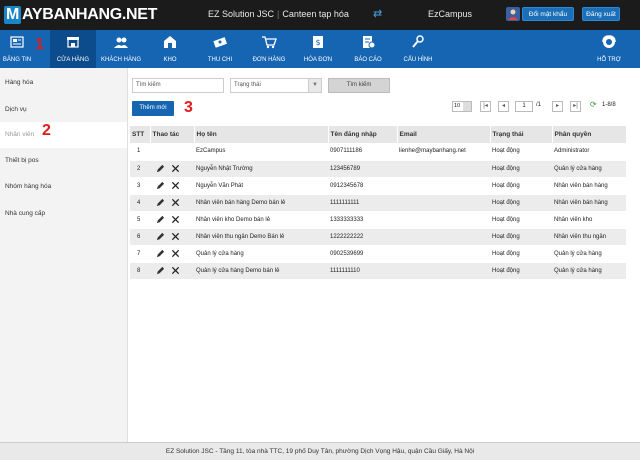 The width and height of the screenshot is (640, 460). Describe the element at coordinates (63, 214) in the screenshot. I see `sidebar-item-nha-cung-cap: Nhà cung cấp` at that location.